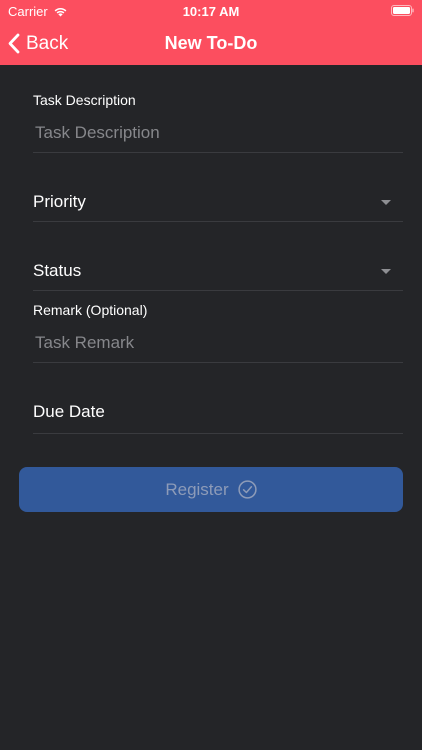 The height and width of the screenshot is (750, 422). What do you see at coordinates (59, 201) in the screenshot?
I see `priority-label: Priority` at bounding box center [59, 201].